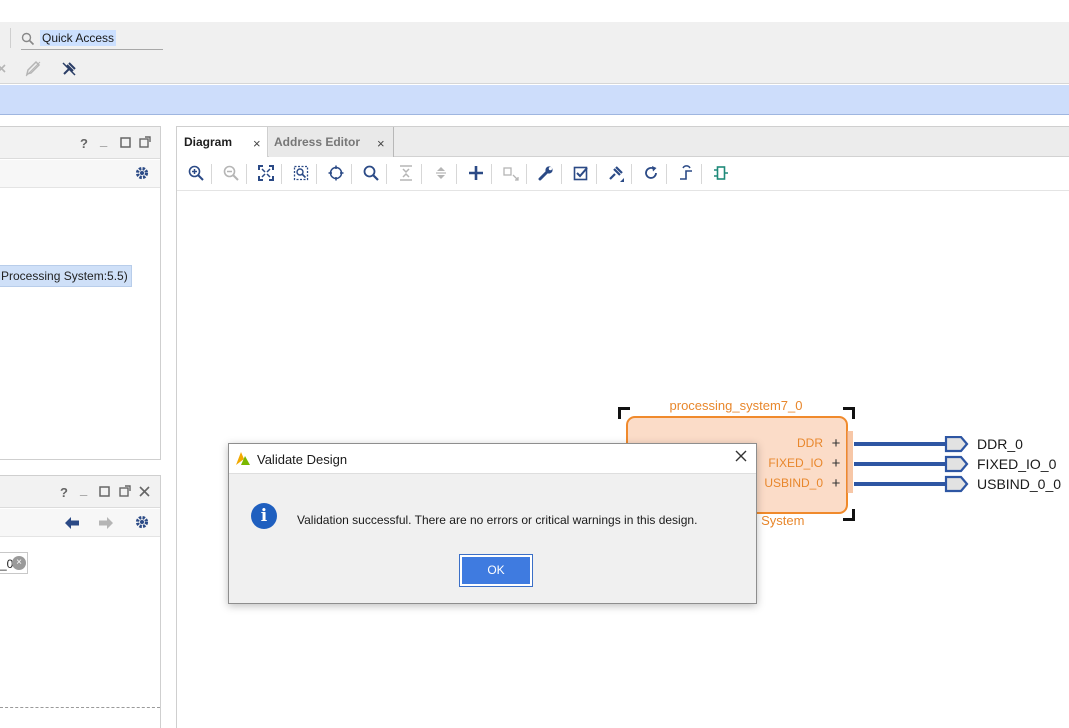 This screenshot has width=1069, height=728. Describe the element at coordinates (1000, 444) in the screenshot. I see `external-port-ddr-0: DDR_0` at that location.